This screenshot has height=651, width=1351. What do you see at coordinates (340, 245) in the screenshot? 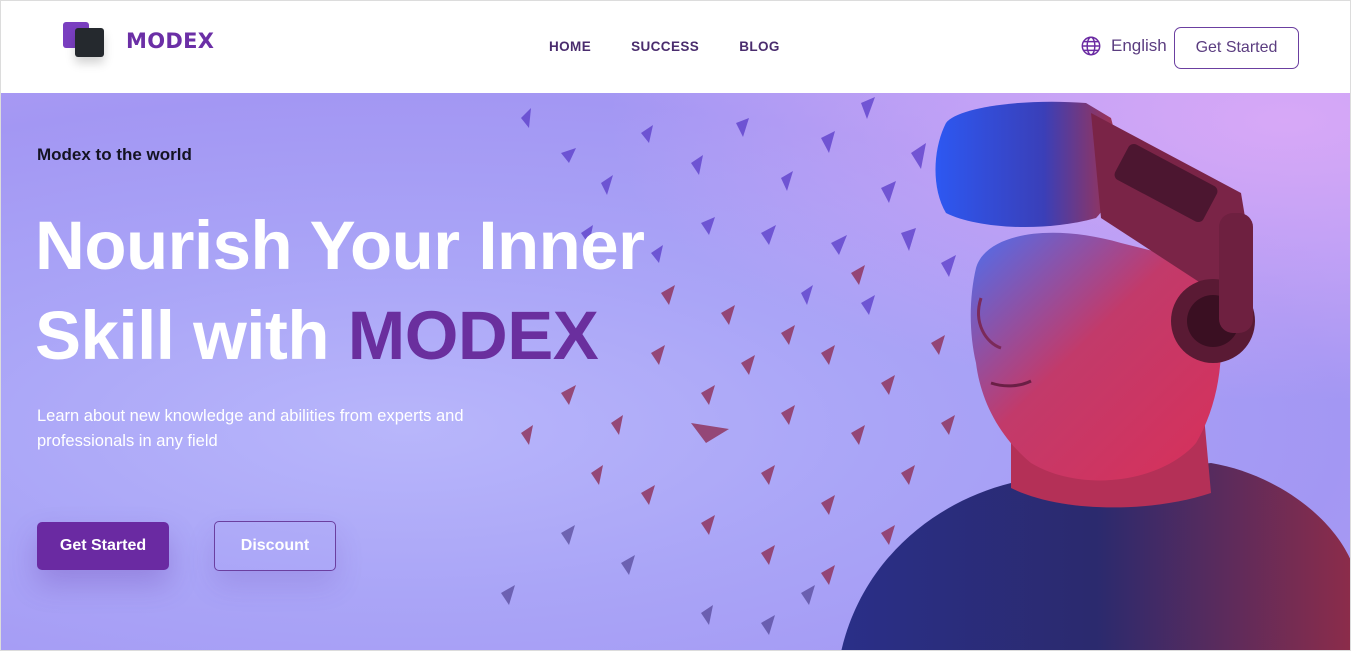
I see `headline-line-1: Nourish Your Inner` at bounding box center [340, 245].